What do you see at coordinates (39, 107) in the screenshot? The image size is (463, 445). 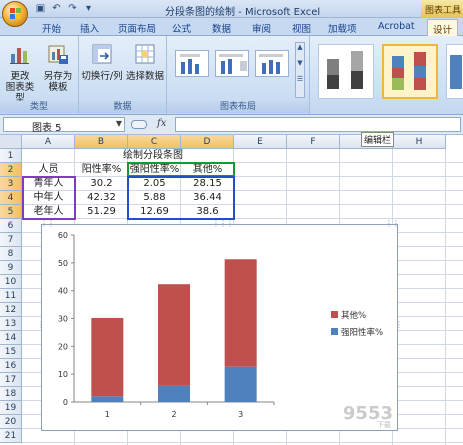 I see `type-group-label: 类型` at bounding box center [39, 107].